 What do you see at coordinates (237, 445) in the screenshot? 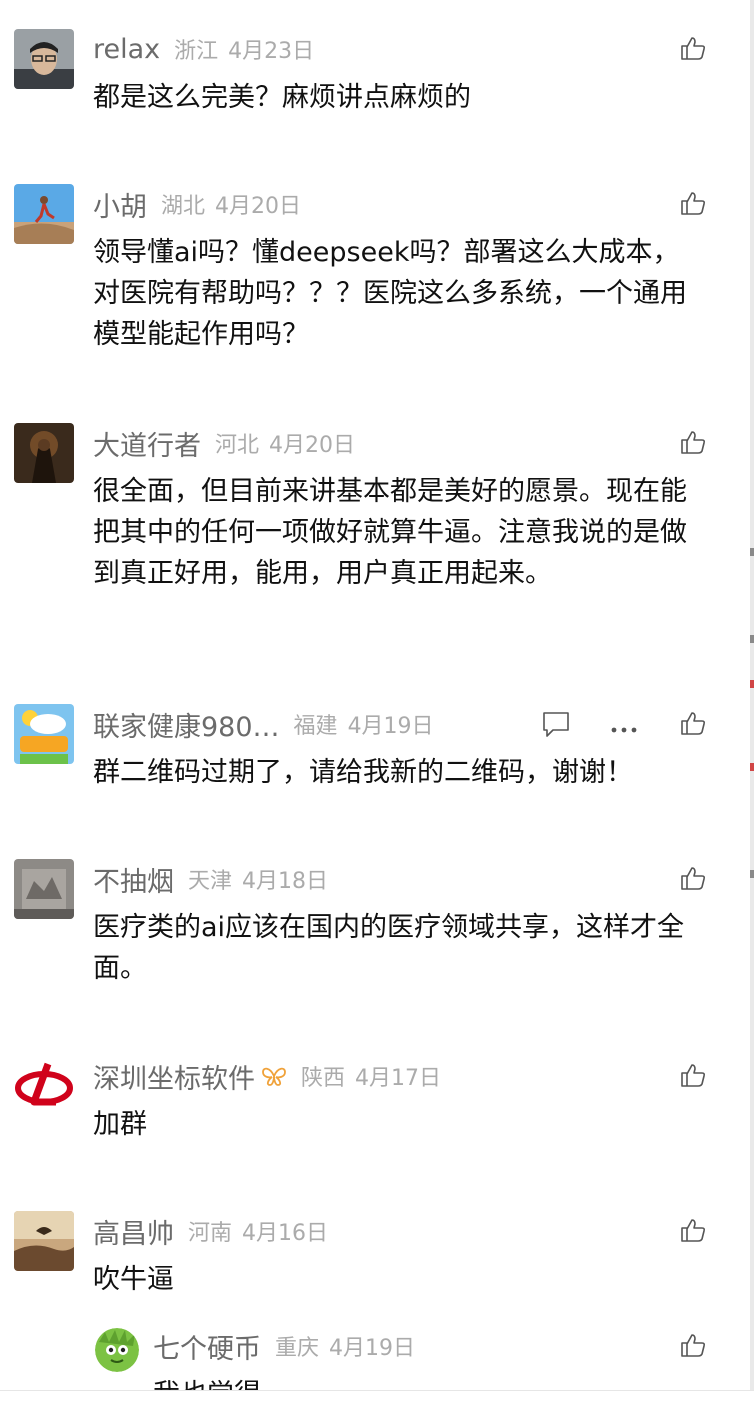
I see `author-location: 河北` at bounding box center [237, 445].